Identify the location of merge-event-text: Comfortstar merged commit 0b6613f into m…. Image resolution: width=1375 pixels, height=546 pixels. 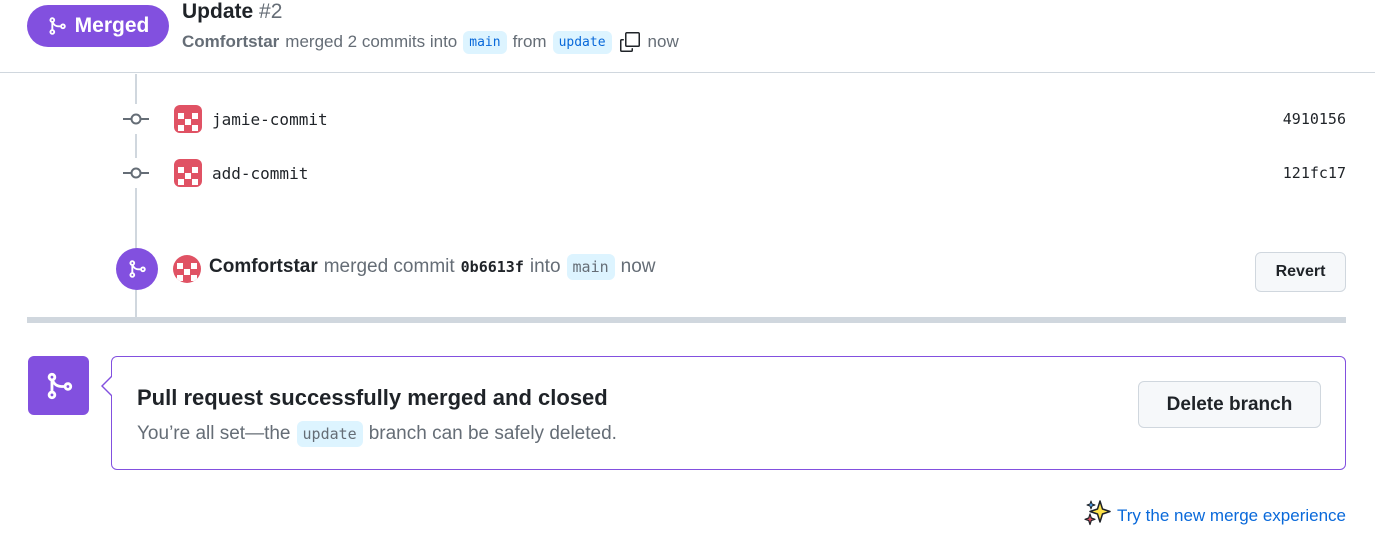
(432, 267).